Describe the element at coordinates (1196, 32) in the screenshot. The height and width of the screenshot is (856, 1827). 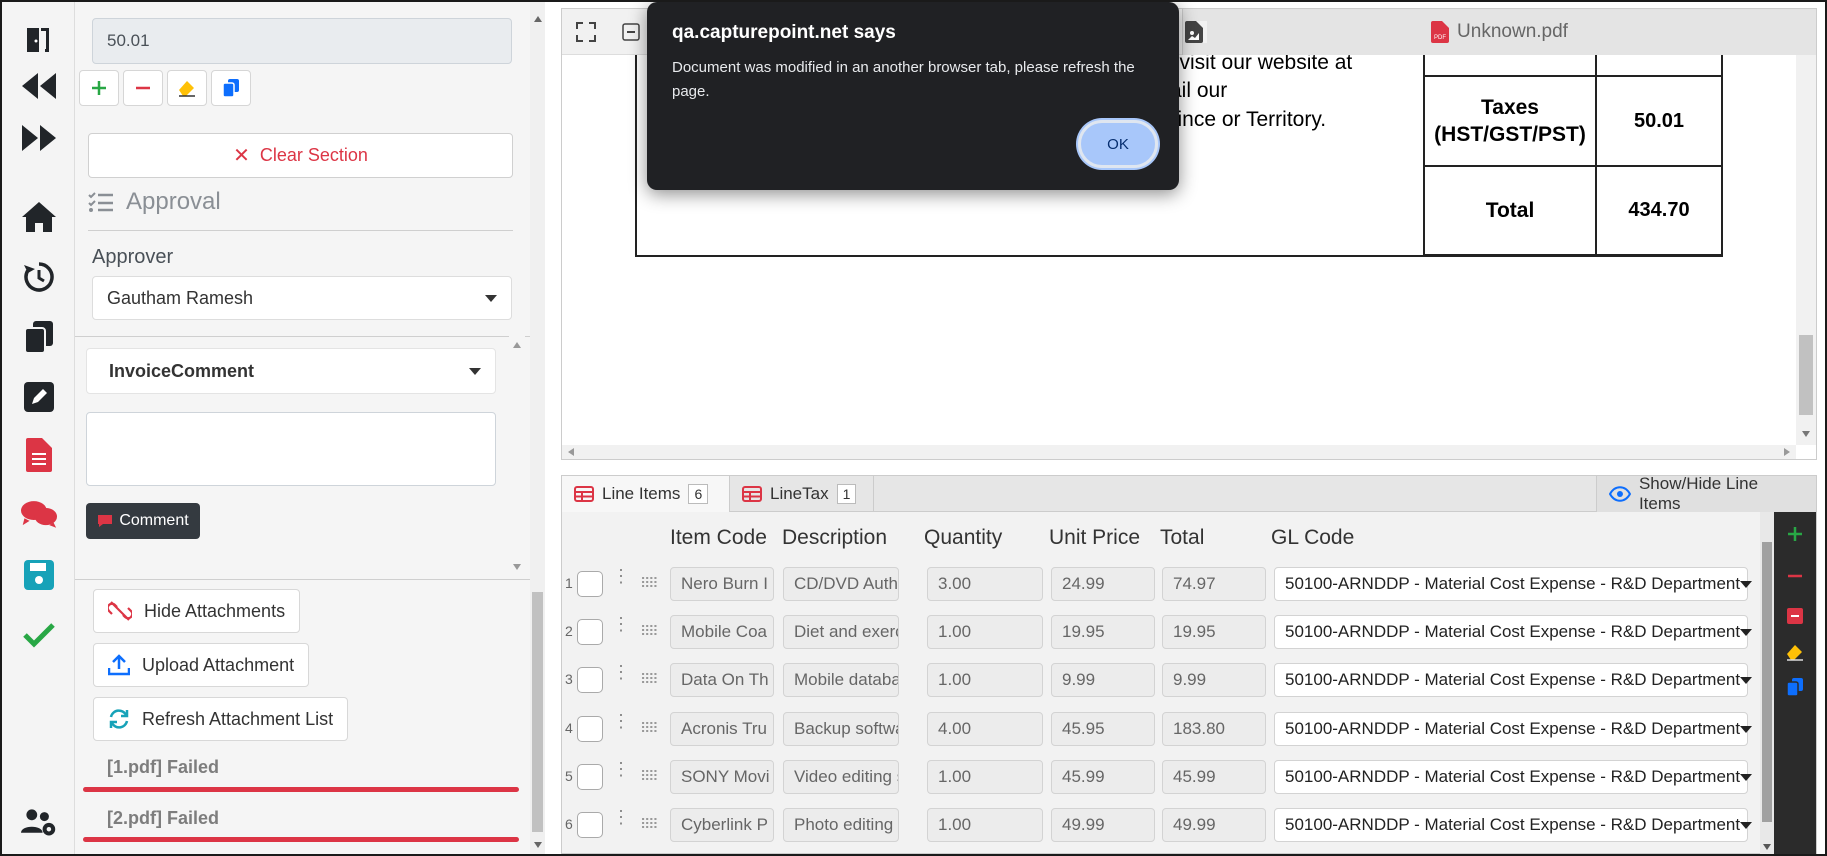
I see `image-icon` at that location.